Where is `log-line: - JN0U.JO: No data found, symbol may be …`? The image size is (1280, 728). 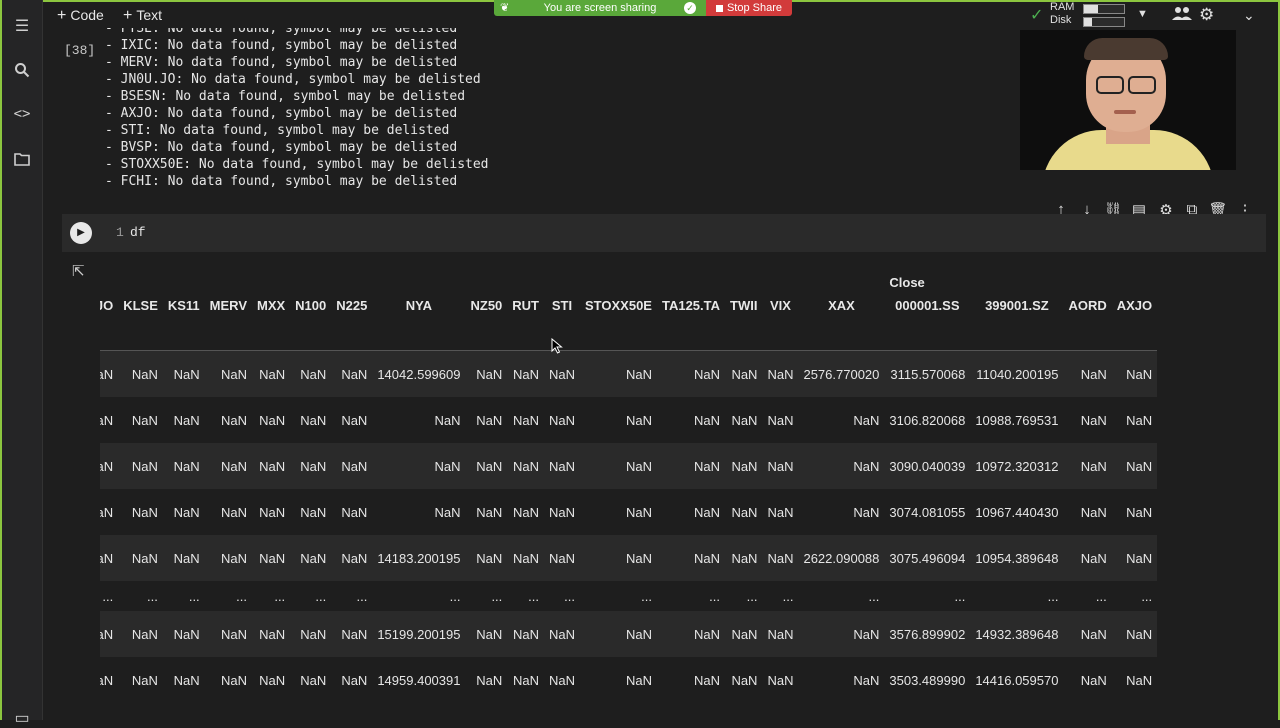 log-line: - JN0U.JO: No data found, symbol may be … is located at coordinates (293, 79).